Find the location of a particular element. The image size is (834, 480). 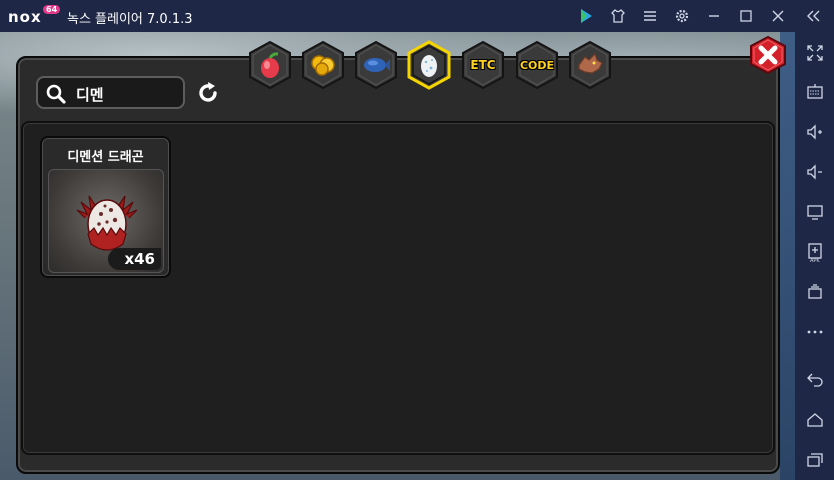

tab-gold is located at coordinates (323, 65).